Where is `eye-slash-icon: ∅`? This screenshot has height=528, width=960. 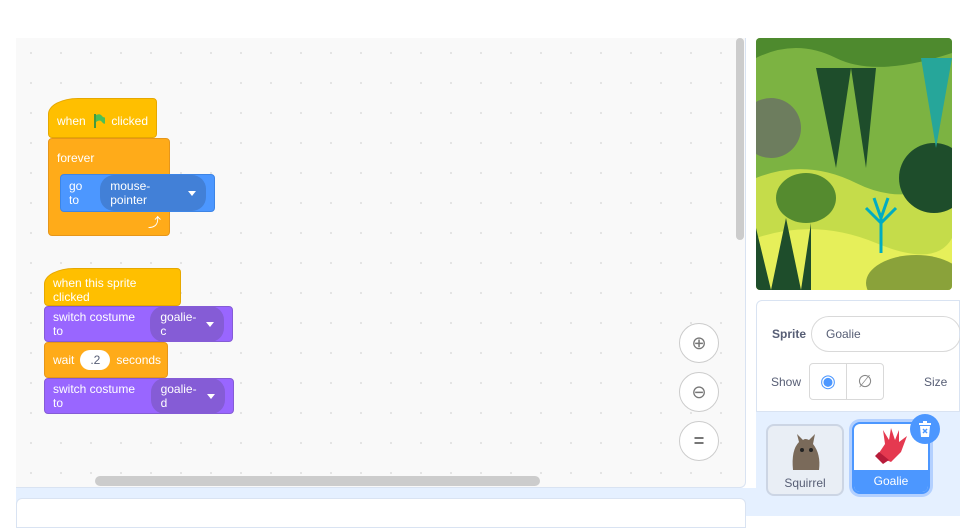
eye-slash-icon: ∅ is located at coordinates (865, 381).